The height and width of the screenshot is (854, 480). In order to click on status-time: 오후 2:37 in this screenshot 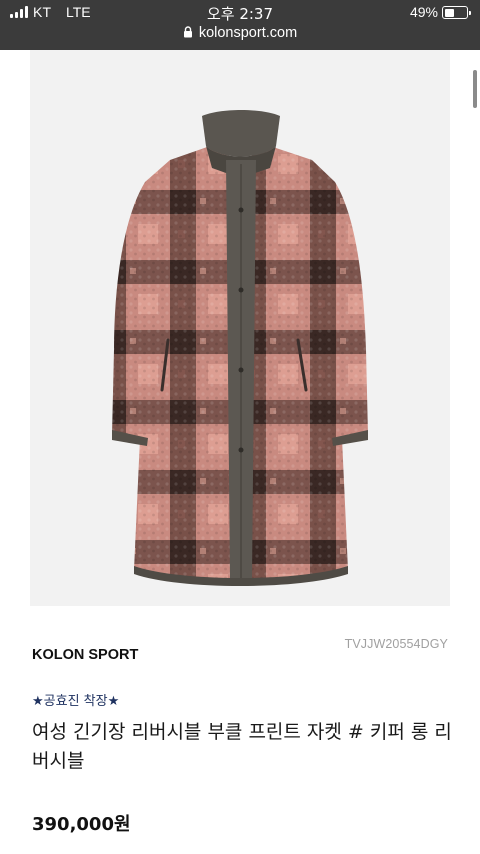, I will do `click(240, 14)`.